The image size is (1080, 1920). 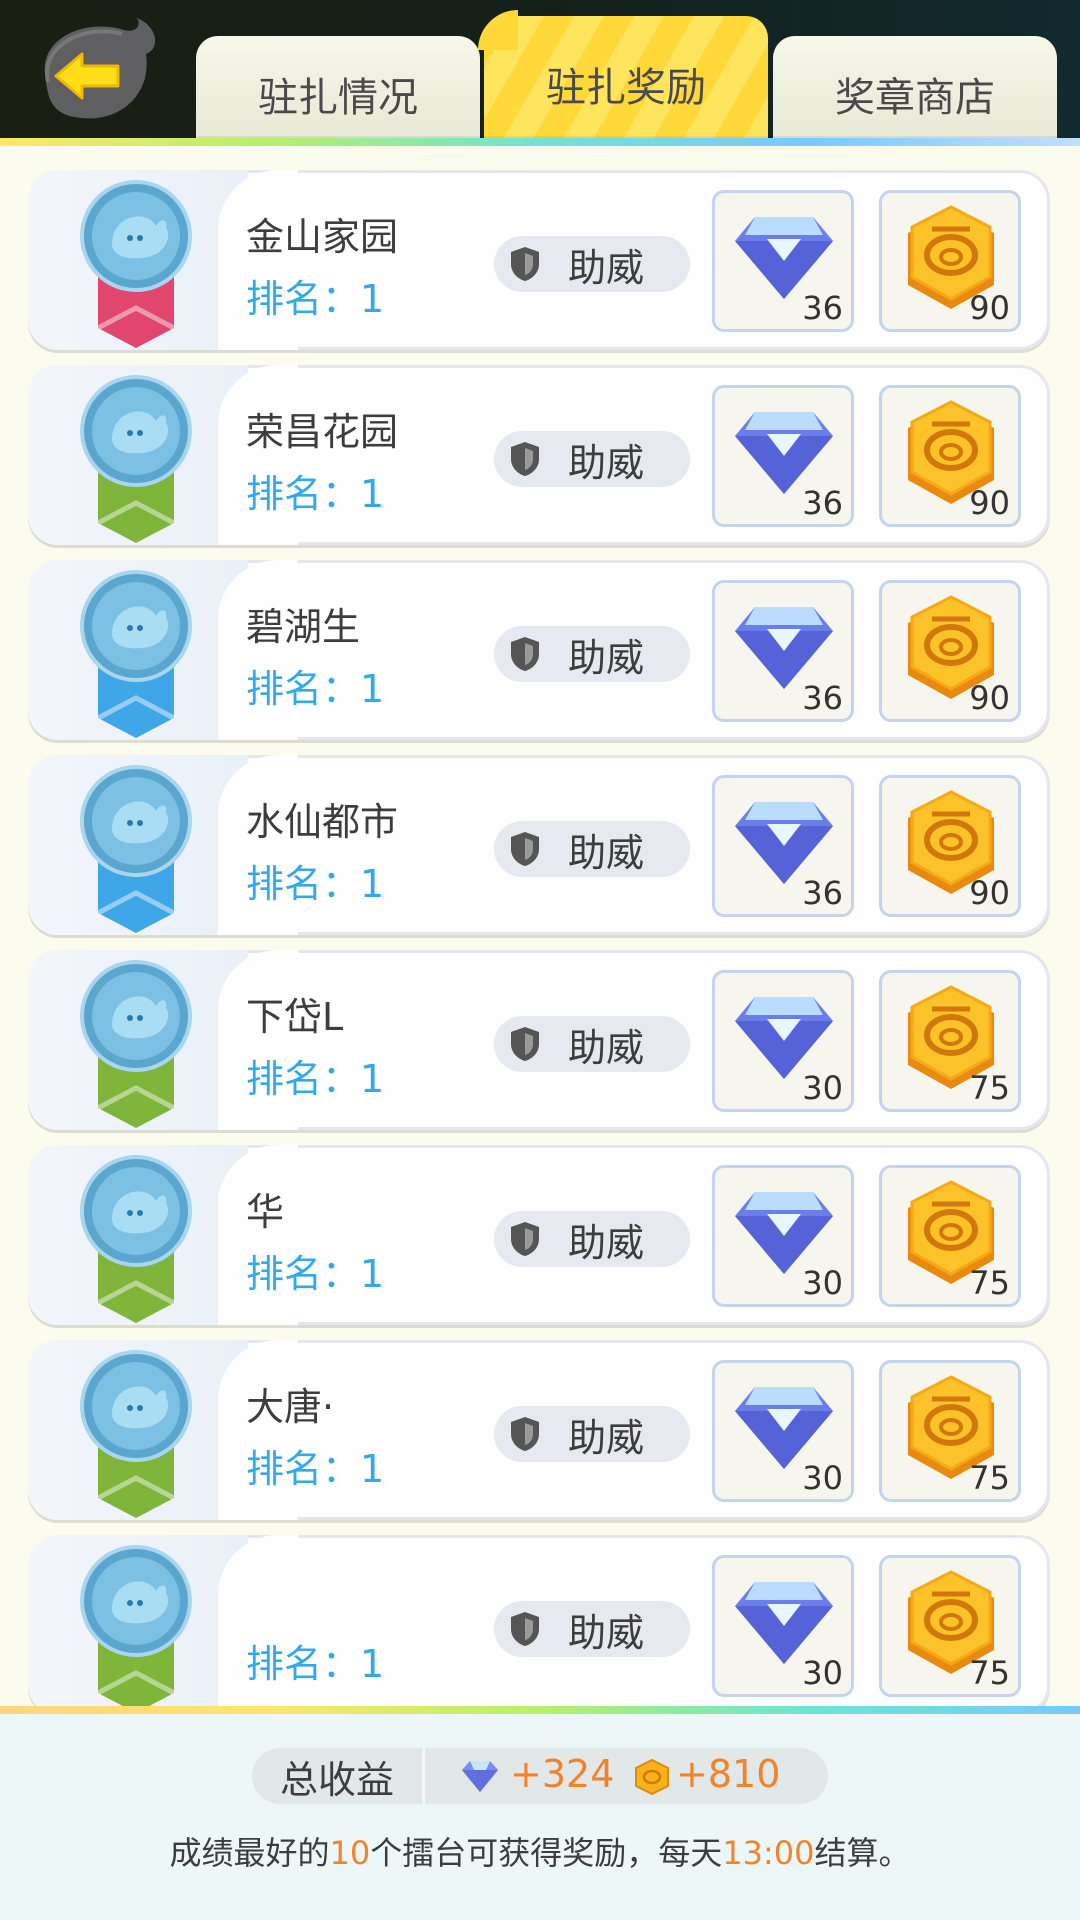 What do you see at coordinates (862, 1853) in the screenshot?
I see `note-text-3: 结算。` at bounding box center [862, 1853].